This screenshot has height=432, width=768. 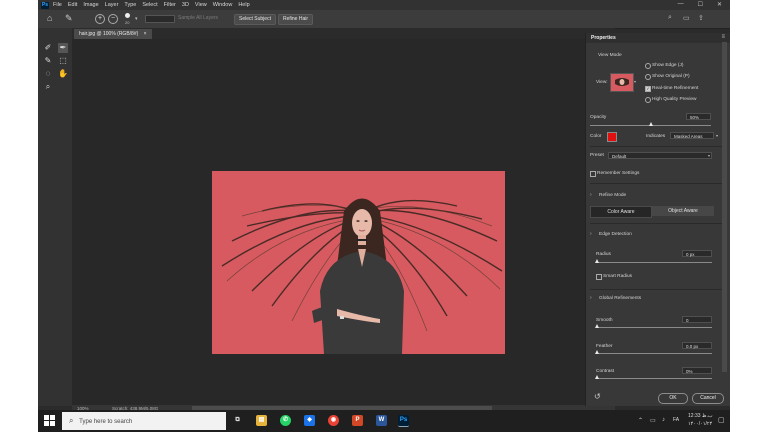 I want to click on refine-hair-button: Refine Hair, so click(x=296, y=19).